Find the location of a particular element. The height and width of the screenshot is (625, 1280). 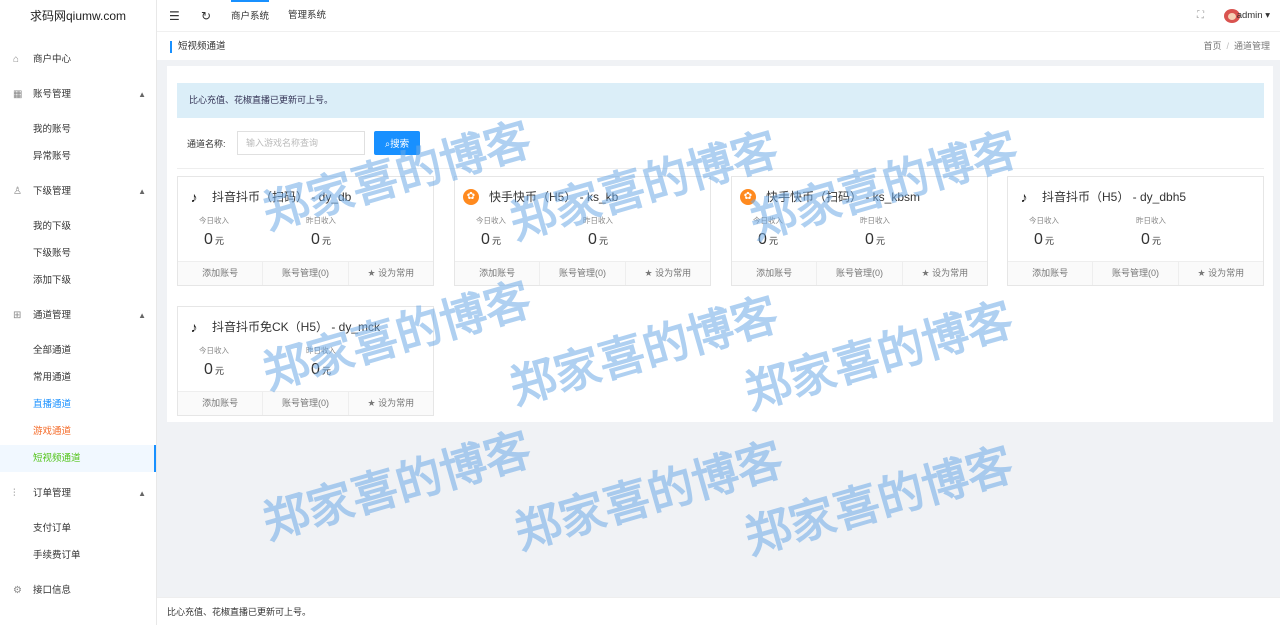

sidebar-item-abnormal-account: 异常账号 is located at coordinates (78, 156).